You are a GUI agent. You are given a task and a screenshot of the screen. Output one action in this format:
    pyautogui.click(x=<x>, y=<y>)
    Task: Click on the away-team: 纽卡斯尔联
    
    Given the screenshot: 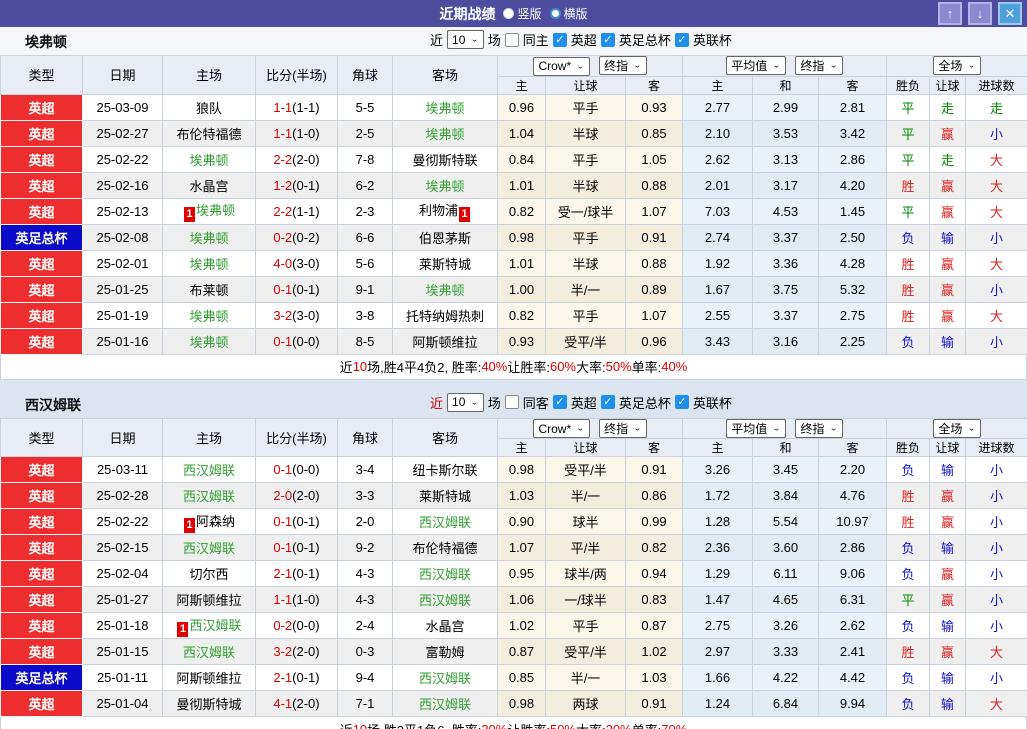 What is the action you would take?
    pyautogui.click(x=445, y=469)
    